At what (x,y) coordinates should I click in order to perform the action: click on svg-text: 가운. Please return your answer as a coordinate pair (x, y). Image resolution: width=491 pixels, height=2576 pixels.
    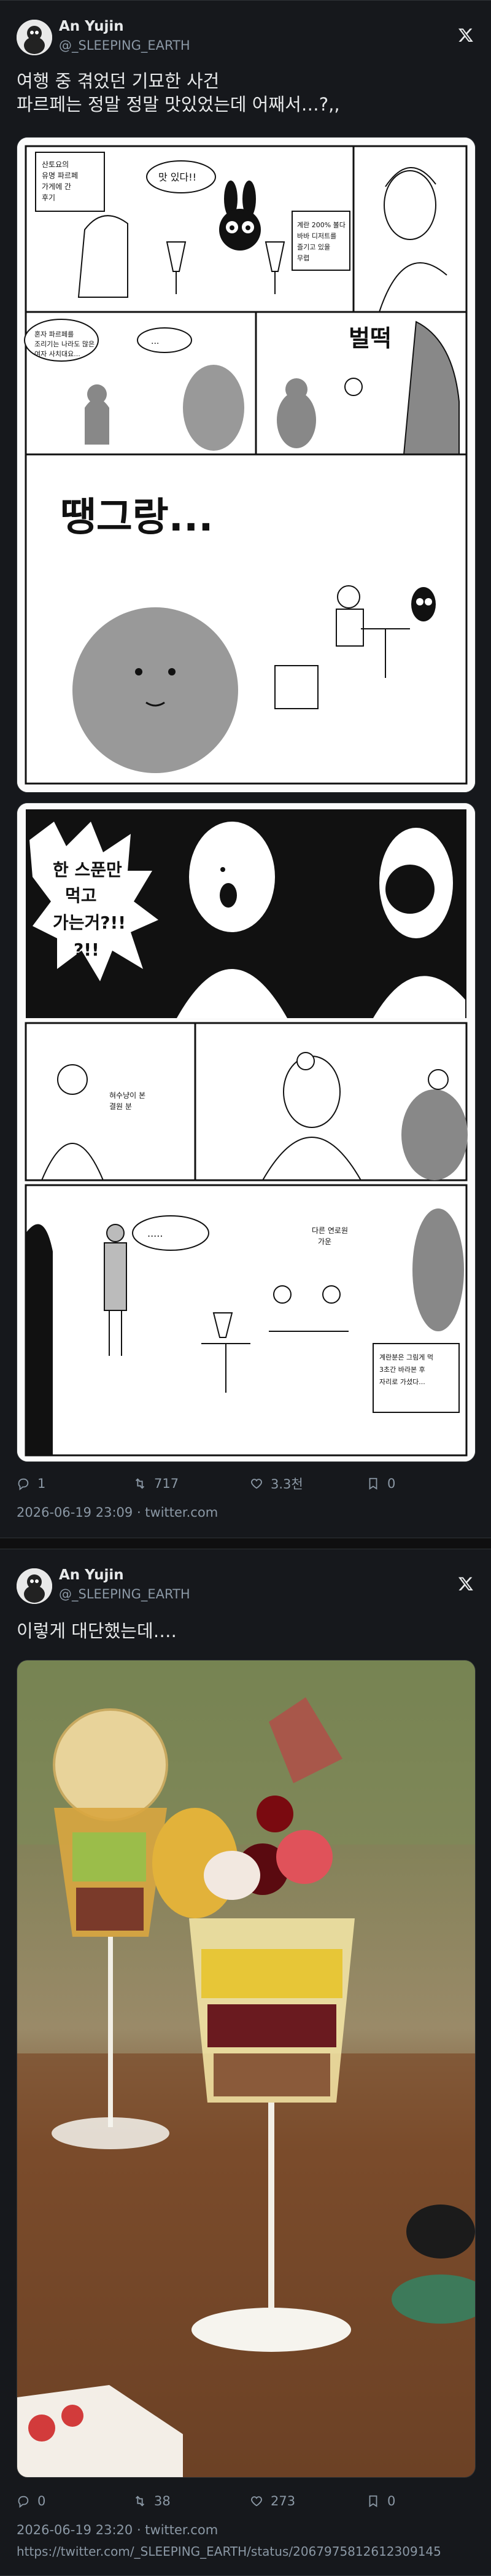
    Looking at the image, I should click on (325, 1241).